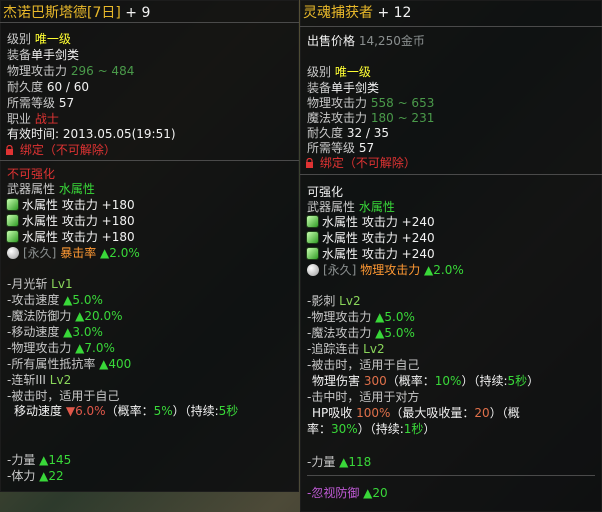 Image resolution: width=602 pixels, height=512 pixels. I want to click on bind-status: 绑定（不可解除）, so click(67, 150).